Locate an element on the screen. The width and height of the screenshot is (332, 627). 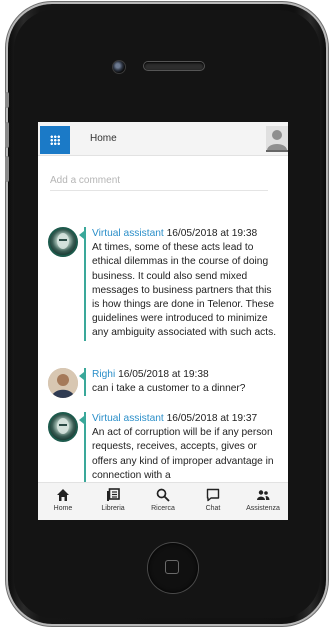
tab-home: Home is located at coordinates (63, 501).